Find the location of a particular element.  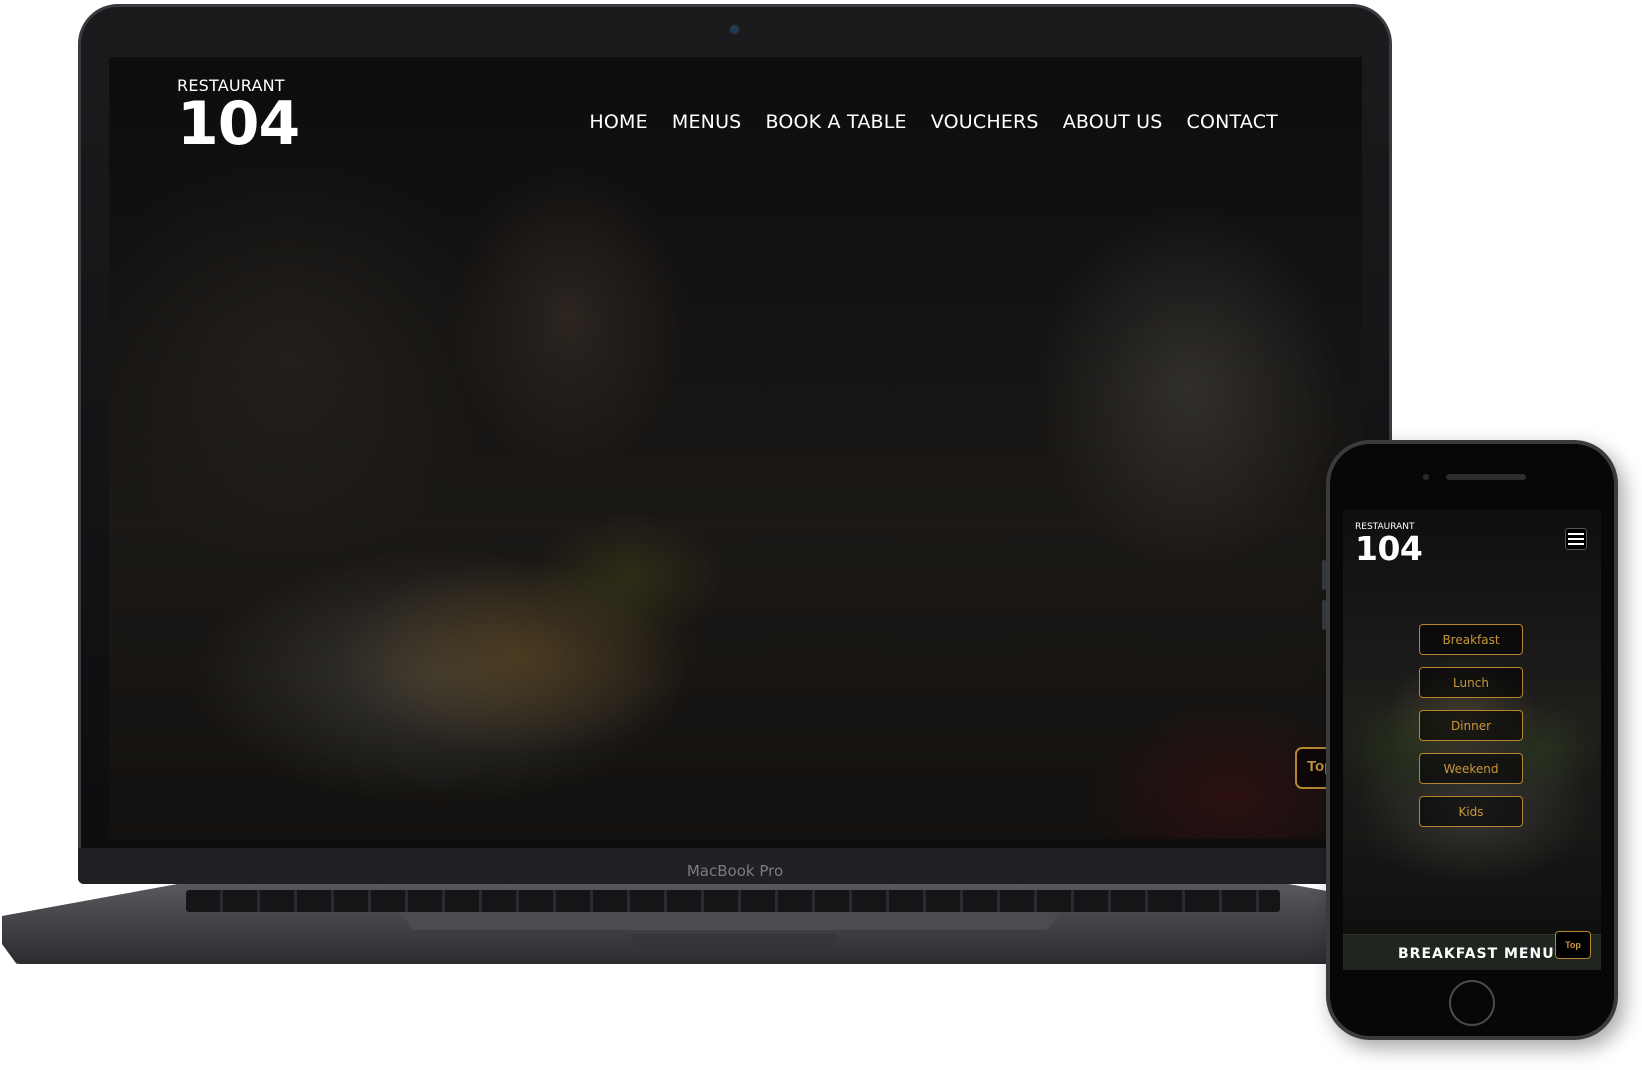

phone-site-logo: RESTAURANT 104 is located at coordinates (1389, 545).